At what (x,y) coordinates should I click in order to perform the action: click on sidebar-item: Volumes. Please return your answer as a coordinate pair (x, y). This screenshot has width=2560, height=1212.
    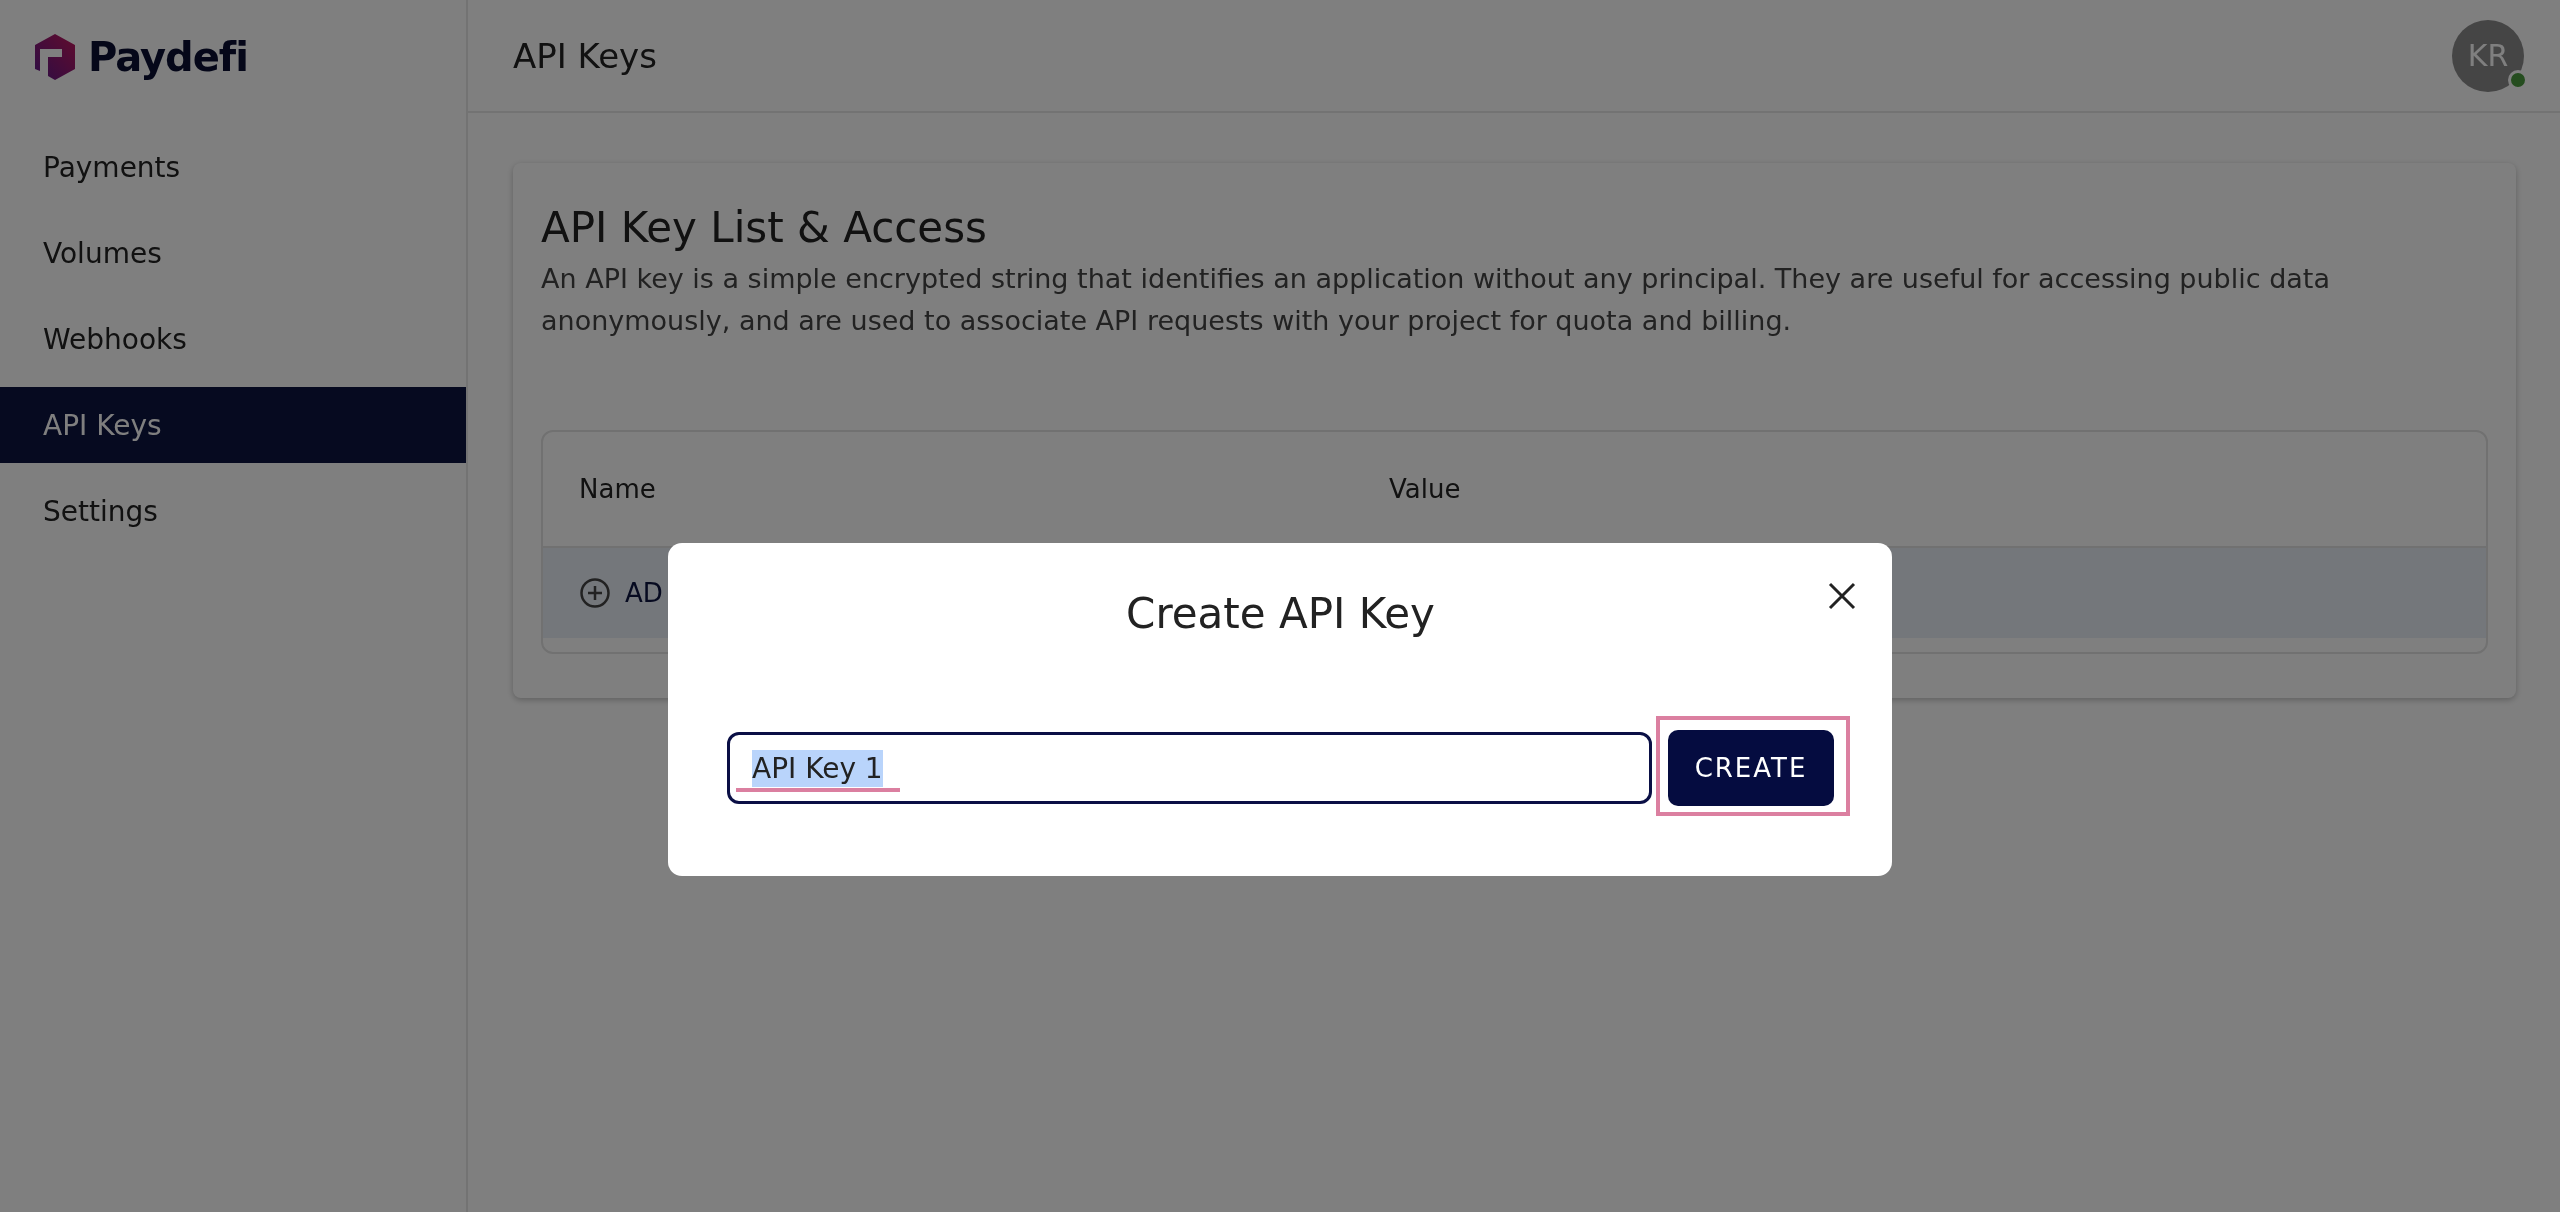
    Looking at the image, I should click on (233, 253).